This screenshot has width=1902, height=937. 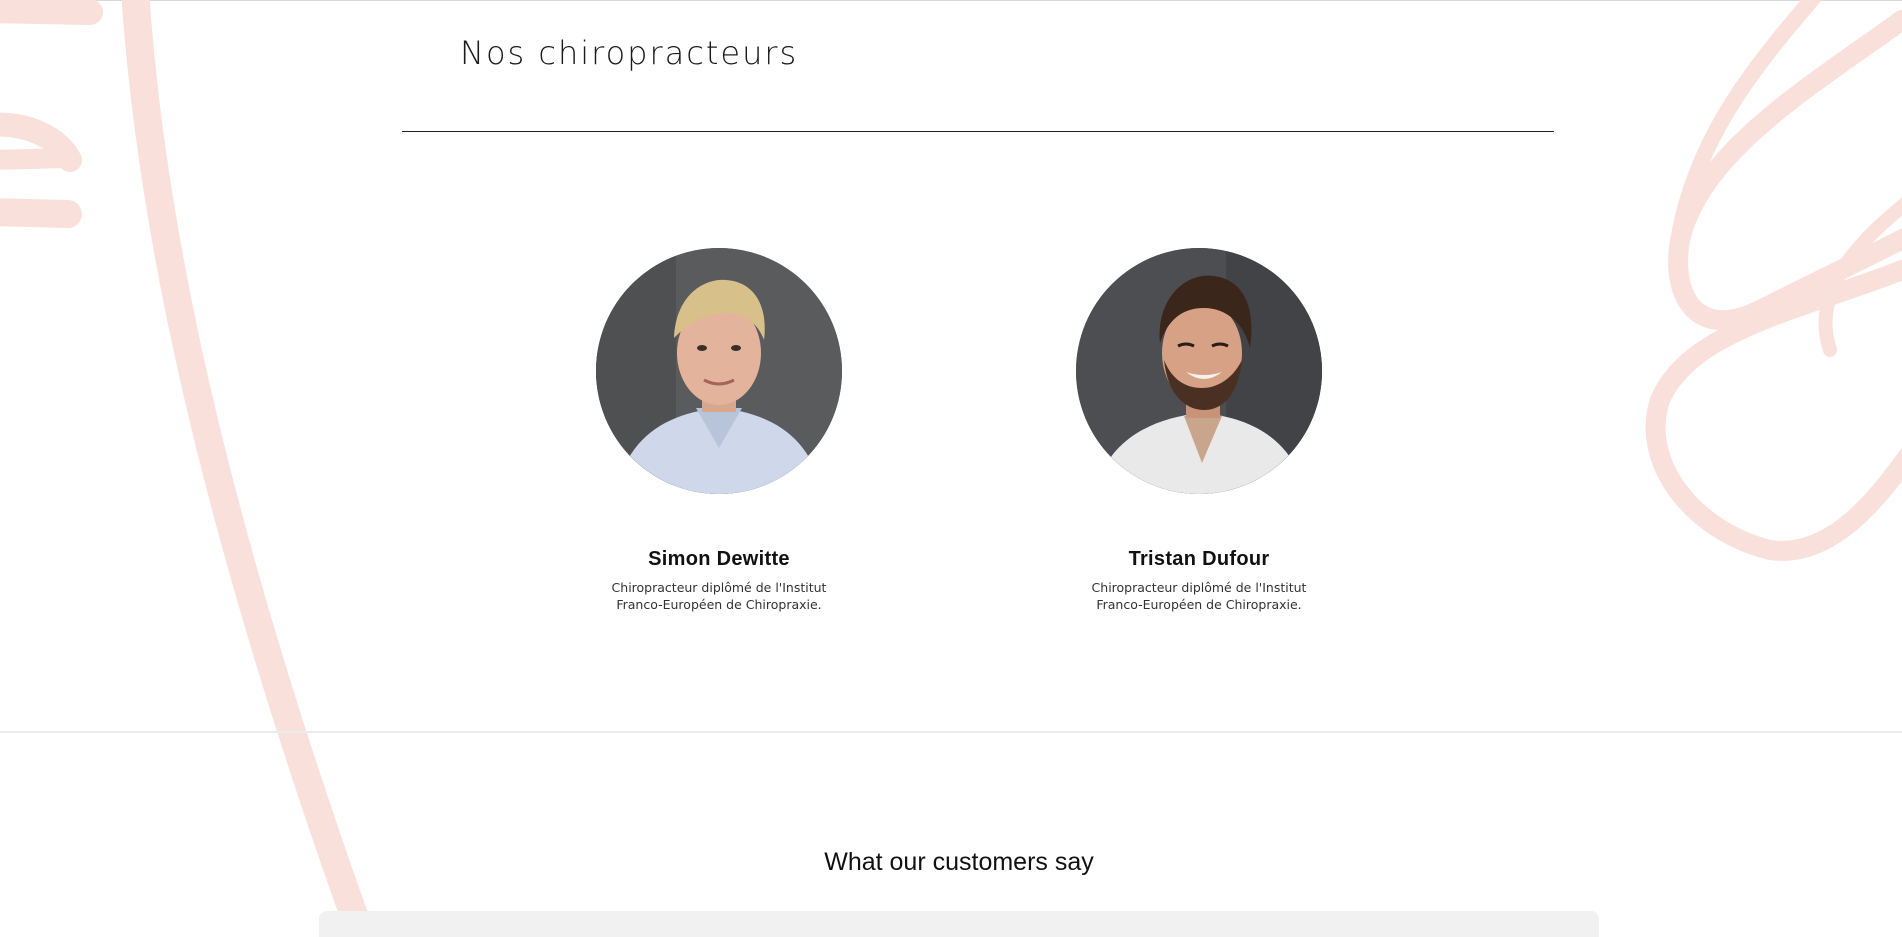 I want to click on title-divider, so click(x=978, y=131).